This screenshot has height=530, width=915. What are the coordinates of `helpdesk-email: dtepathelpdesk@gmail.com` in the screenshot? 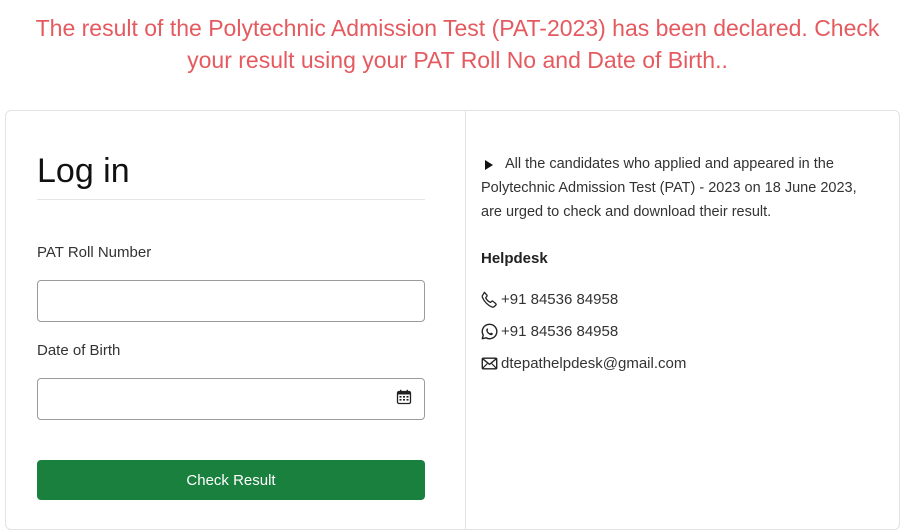 It's located at (583, 363).